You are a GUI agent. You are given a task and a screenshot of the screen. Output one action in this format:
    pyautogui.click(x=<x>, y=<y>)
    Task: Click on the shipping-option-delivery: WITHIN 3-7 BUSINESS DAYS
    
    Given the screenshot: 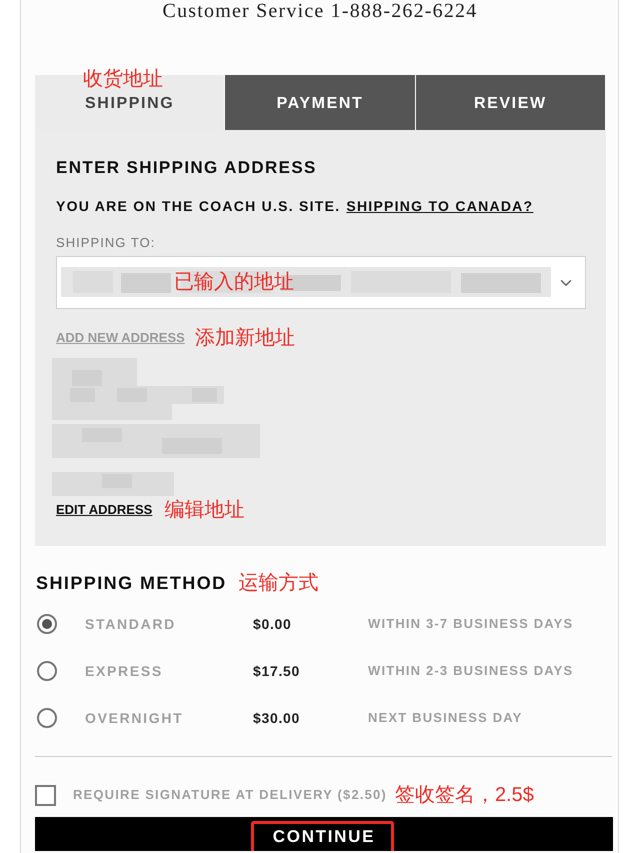 What is the action you would take?
    pyautogui.click(x=471, y=623)
    